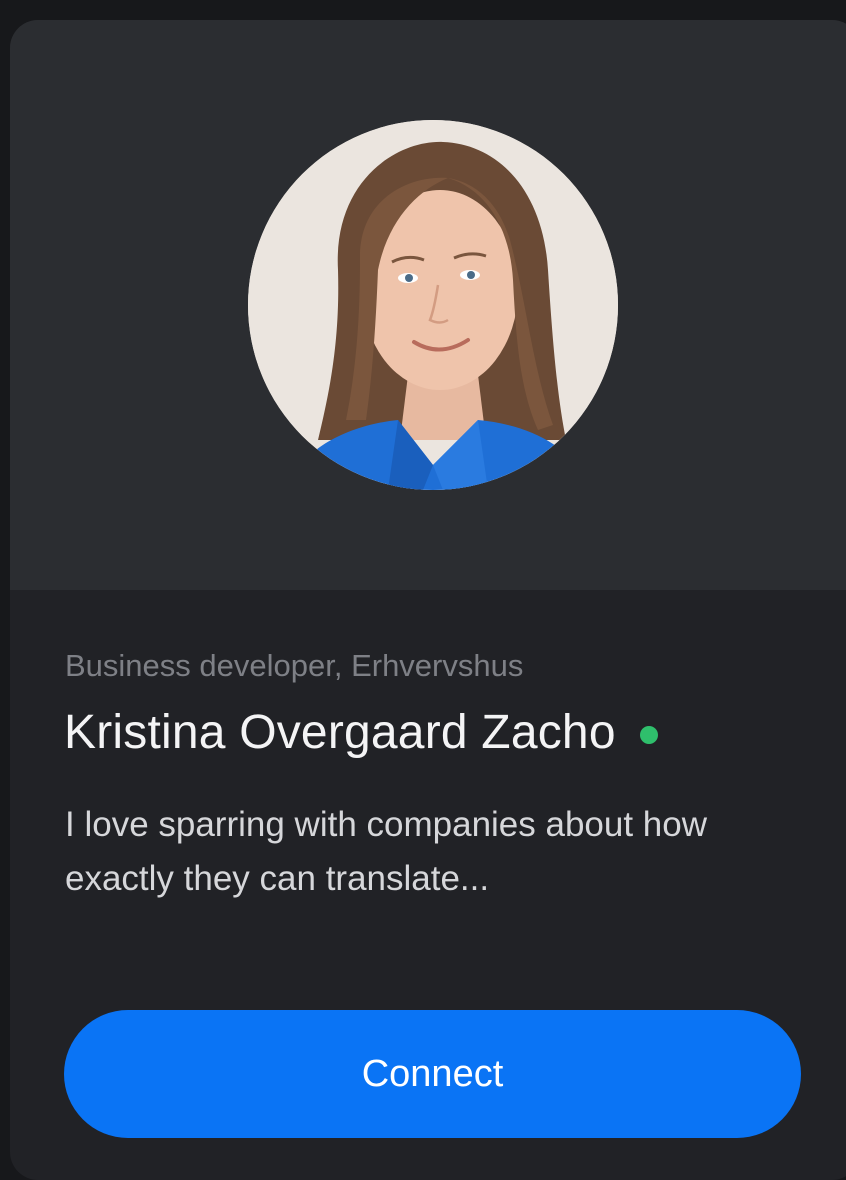 Image resolution: width=846 pixels, height=1180 pixels. I want to click on avatar, so click(433, 305).